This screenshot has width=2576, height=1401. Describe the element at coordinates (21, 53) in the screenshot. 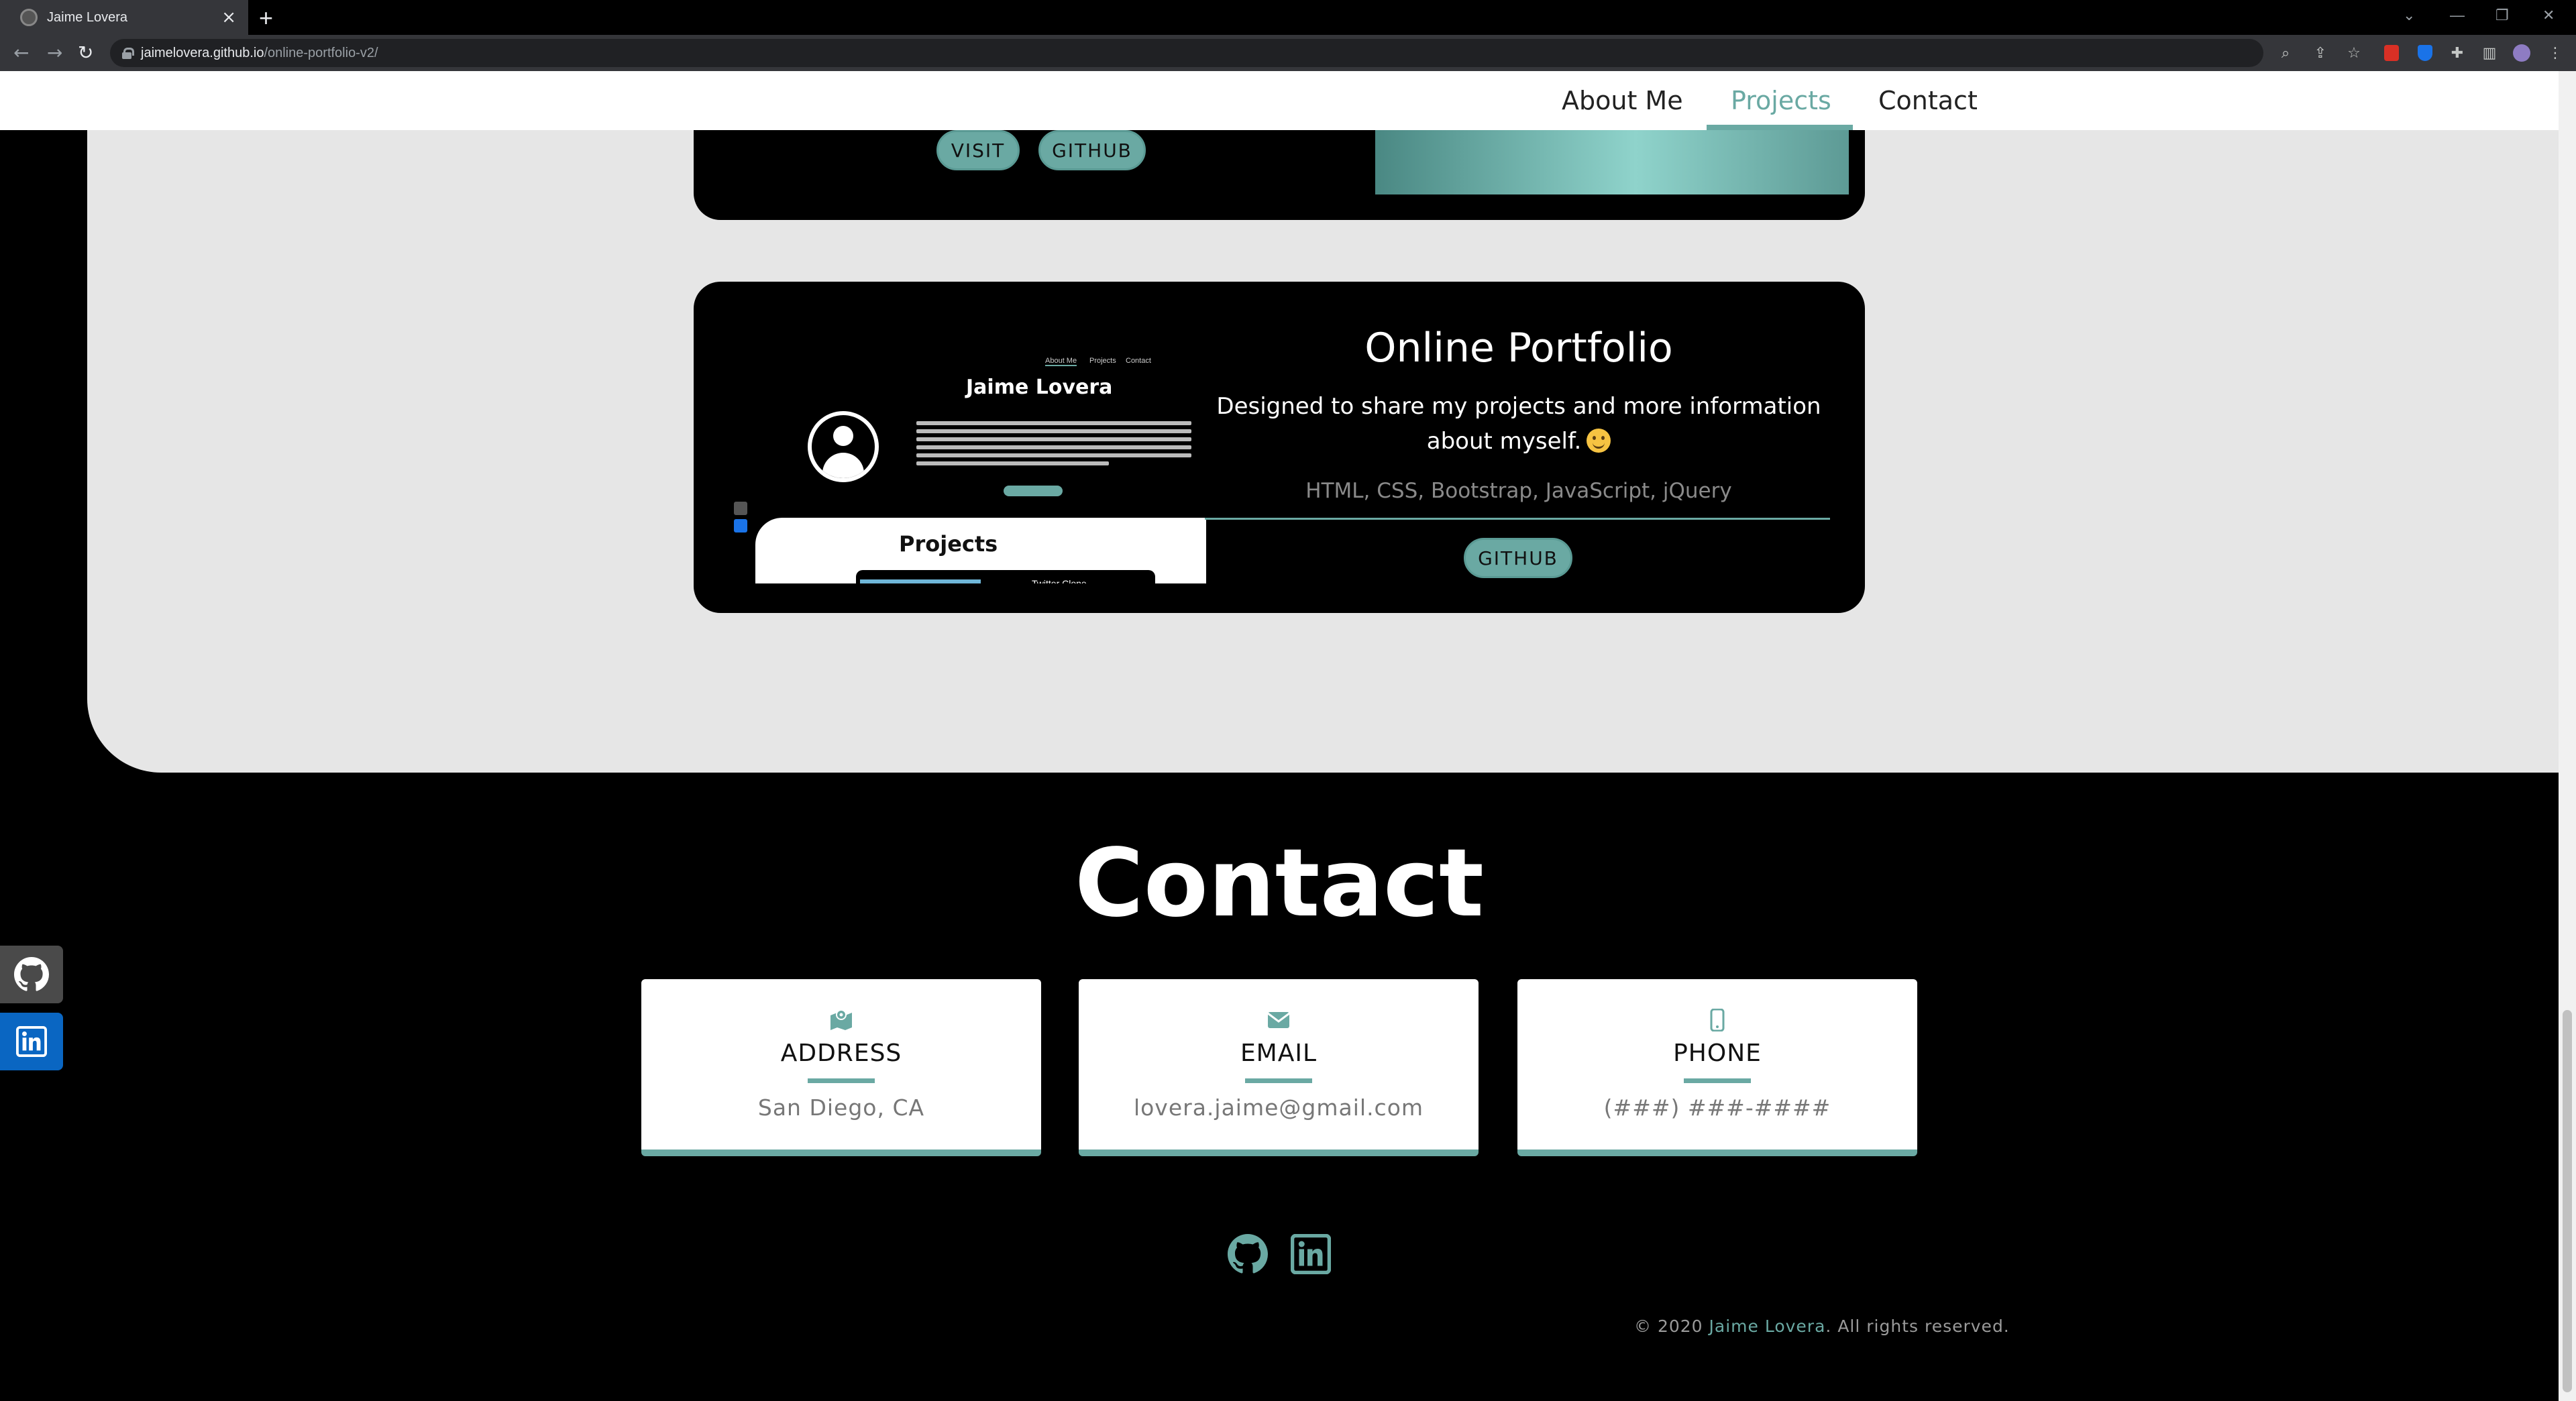

I see `back-icon: ←` at that location.